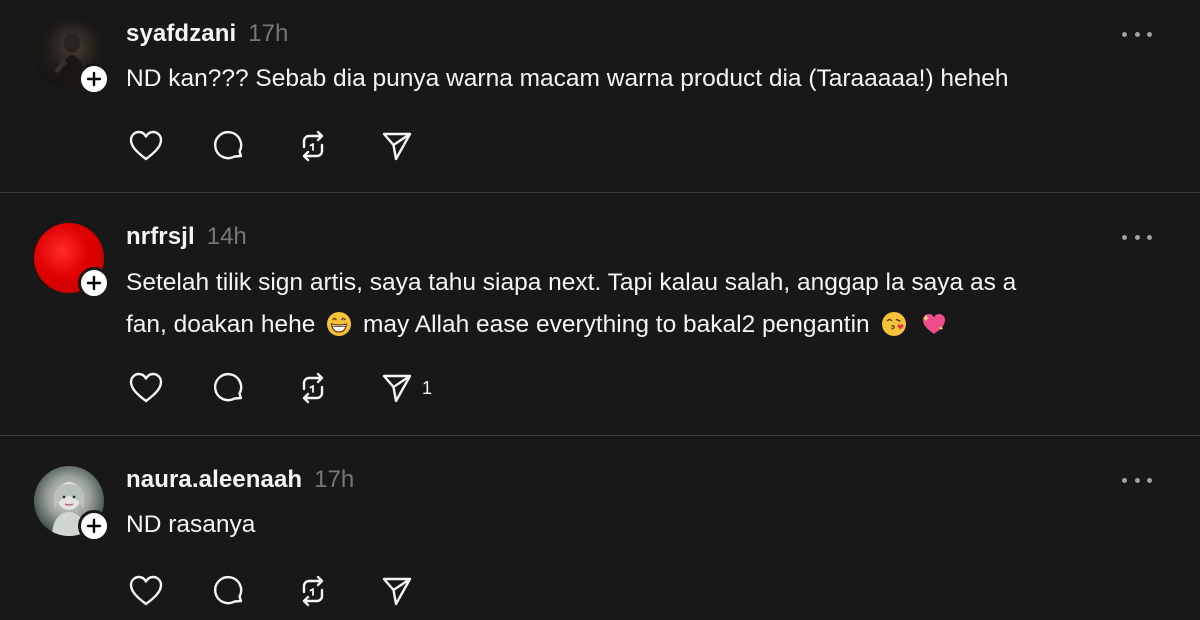 Image resolution: width=1200 pixels, height=620 pixels. Describe the element at coordinates (160, 237) in the screenshot. I see `username: nrfrsjl` at that location.